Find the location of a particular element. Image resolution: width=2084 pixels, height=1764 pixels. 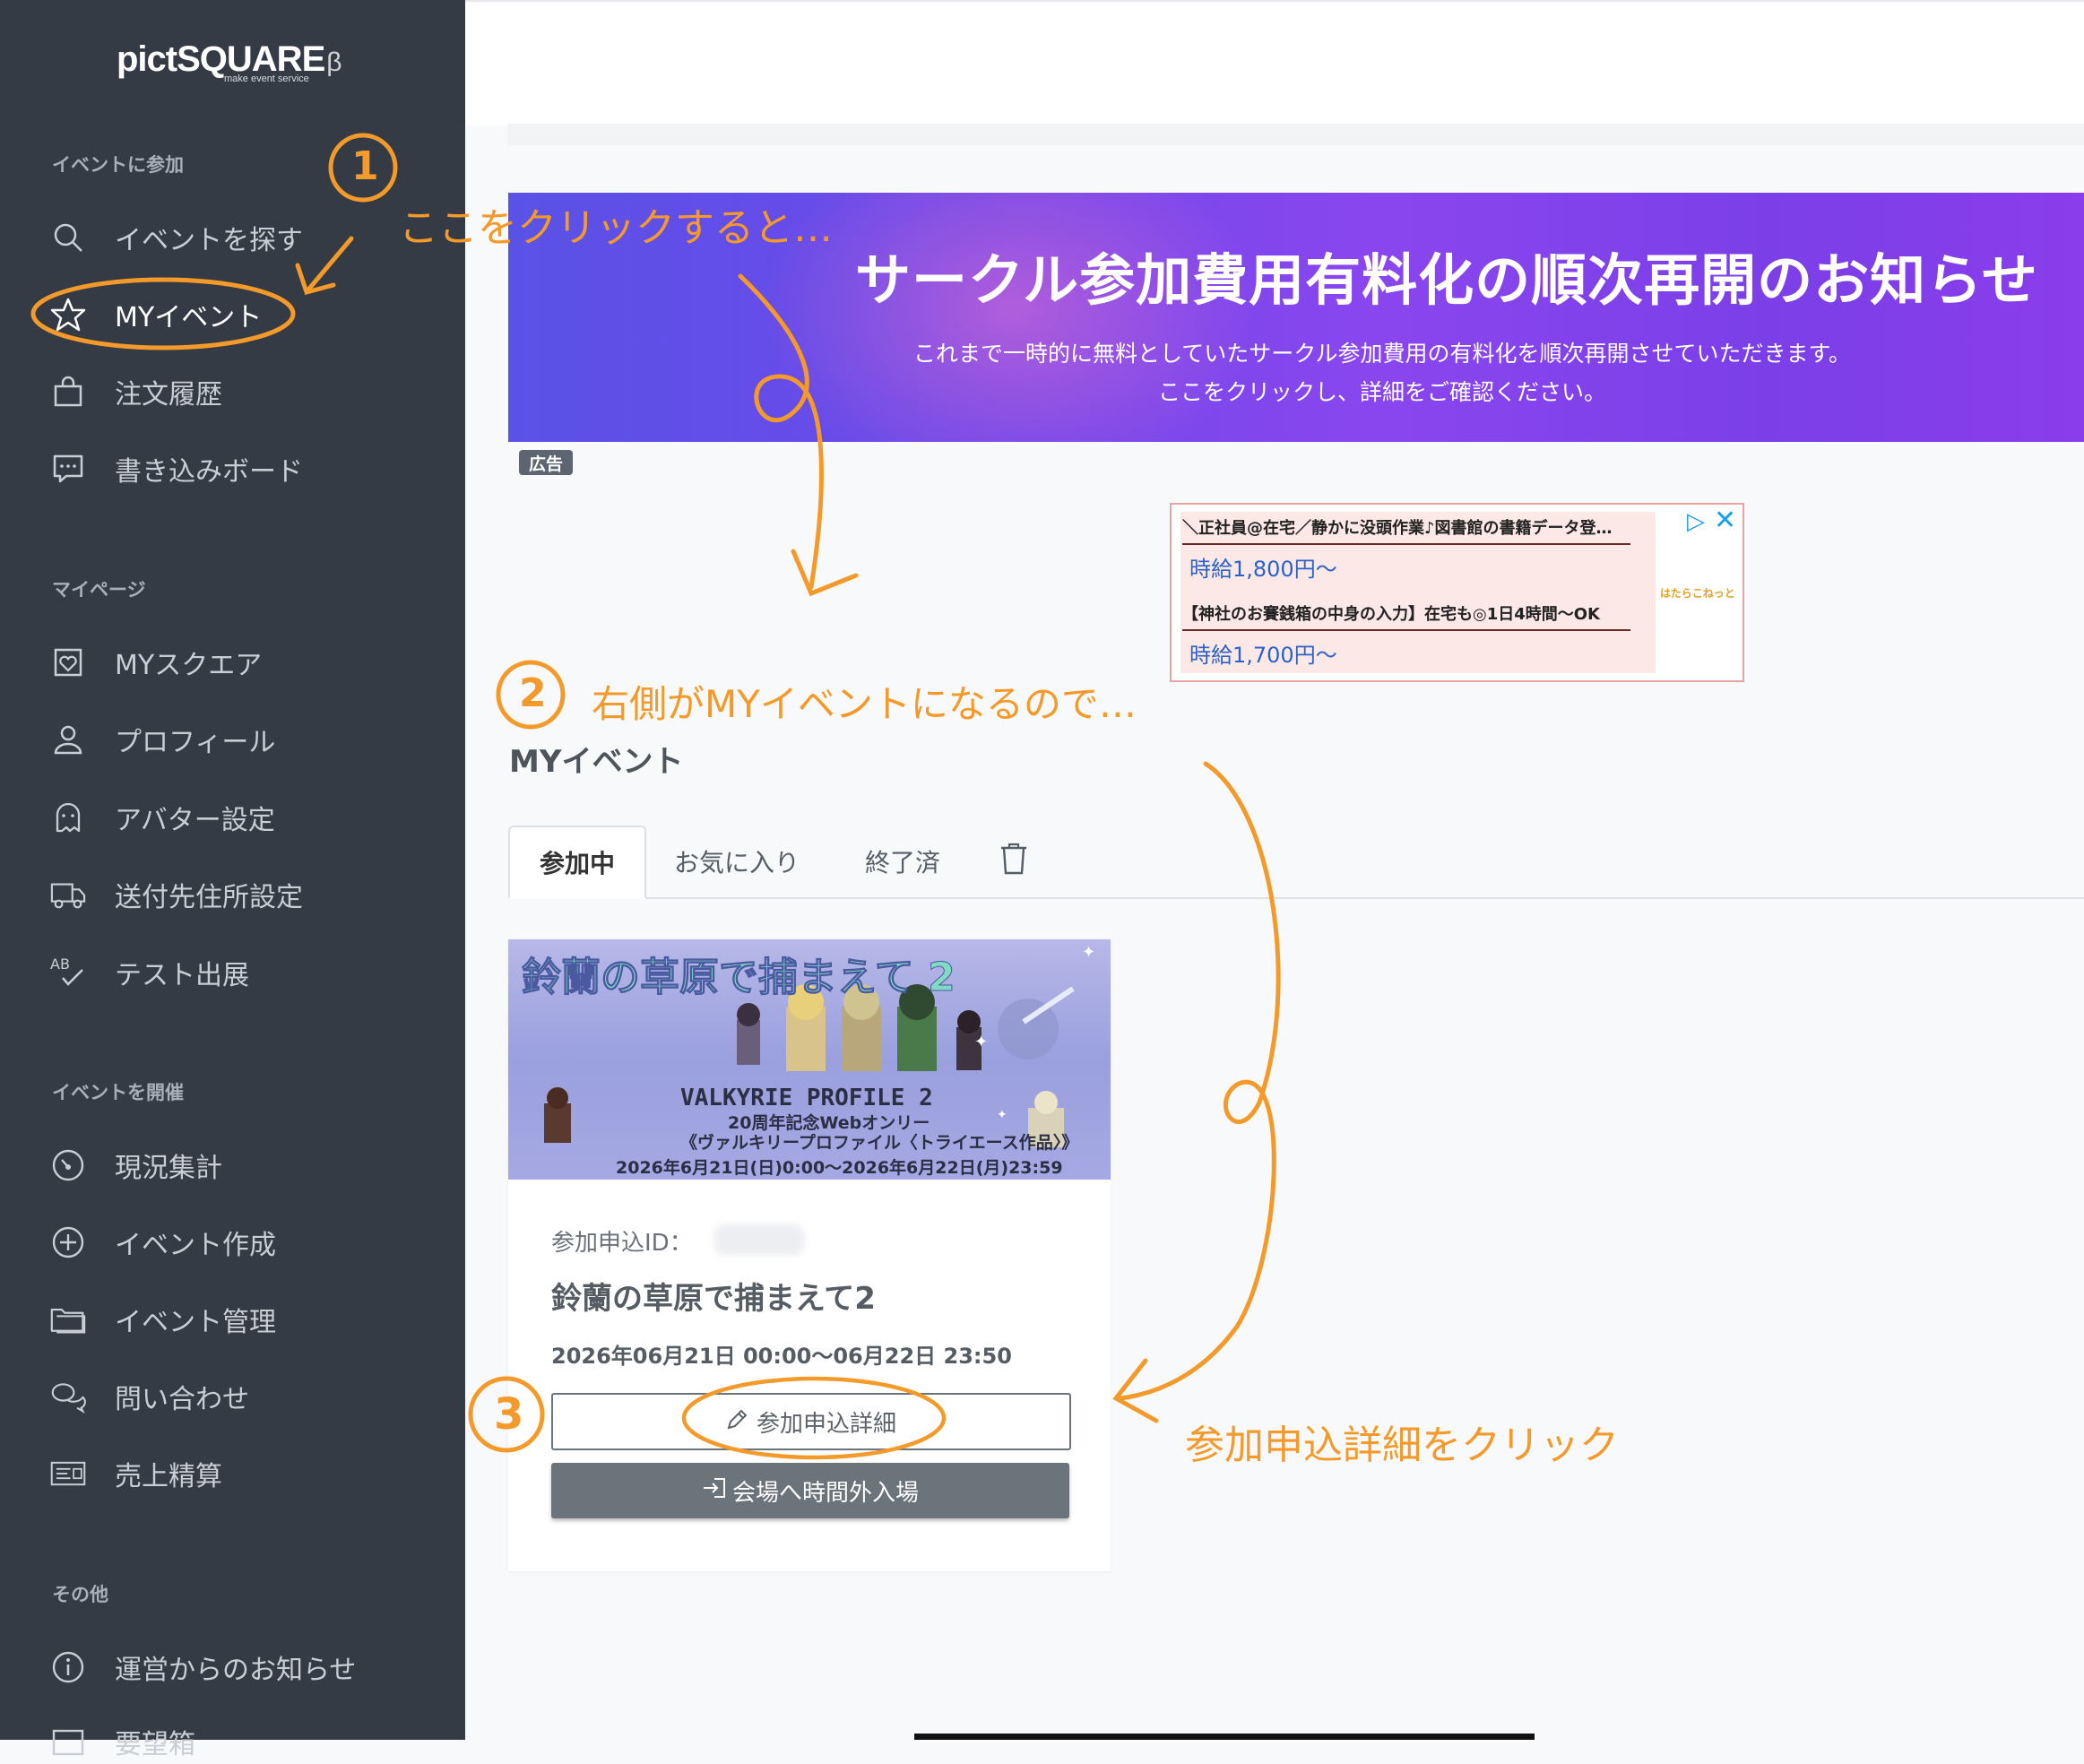

sidebar-item-settlement: 売上精算 is located at coordinates (136, 1473).